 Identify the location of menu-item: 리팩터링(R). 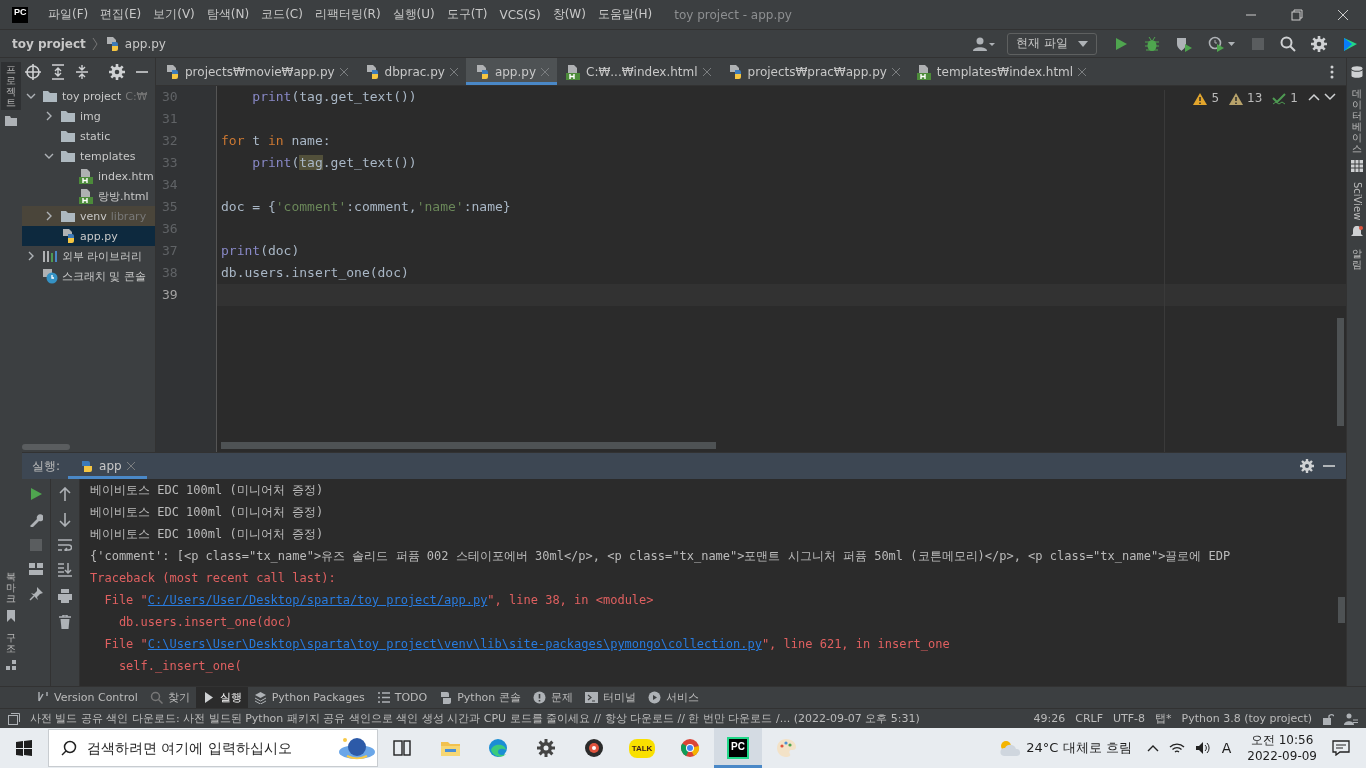
(347, 14).